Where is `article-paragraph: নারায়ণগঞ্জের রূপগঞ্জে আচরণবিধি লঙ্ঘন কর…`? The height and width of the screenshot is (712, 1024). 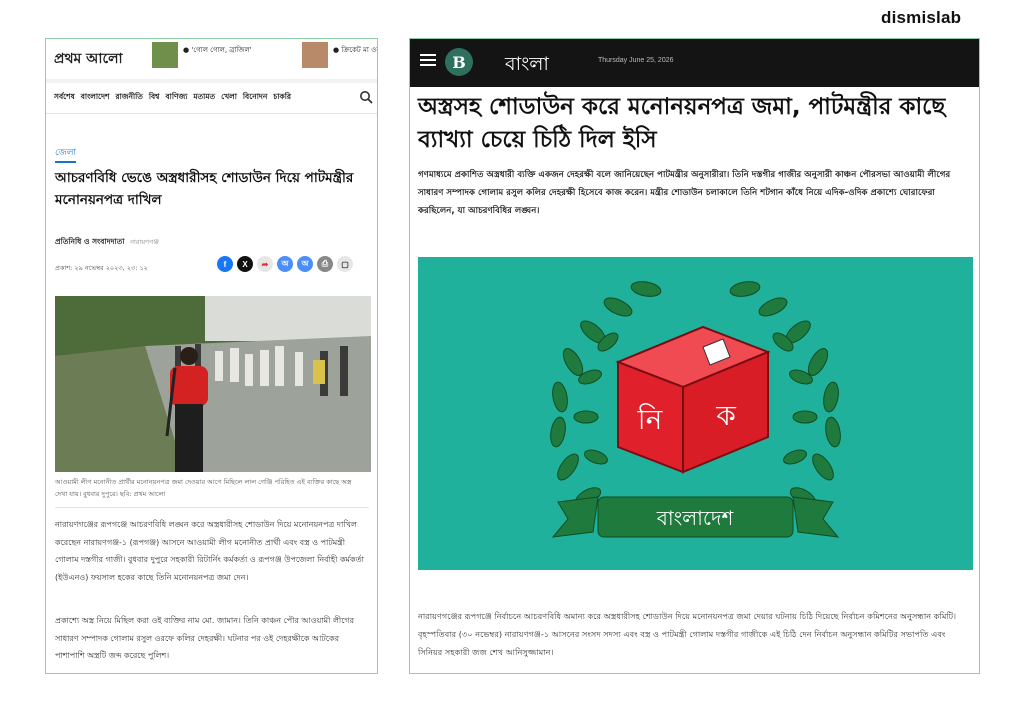
article-paragraph: নারায়ণগঞ্জের রূপগঞ্জে আচরণবিধি লঙ্ঘন কর… is located at coordinates (209, 551).